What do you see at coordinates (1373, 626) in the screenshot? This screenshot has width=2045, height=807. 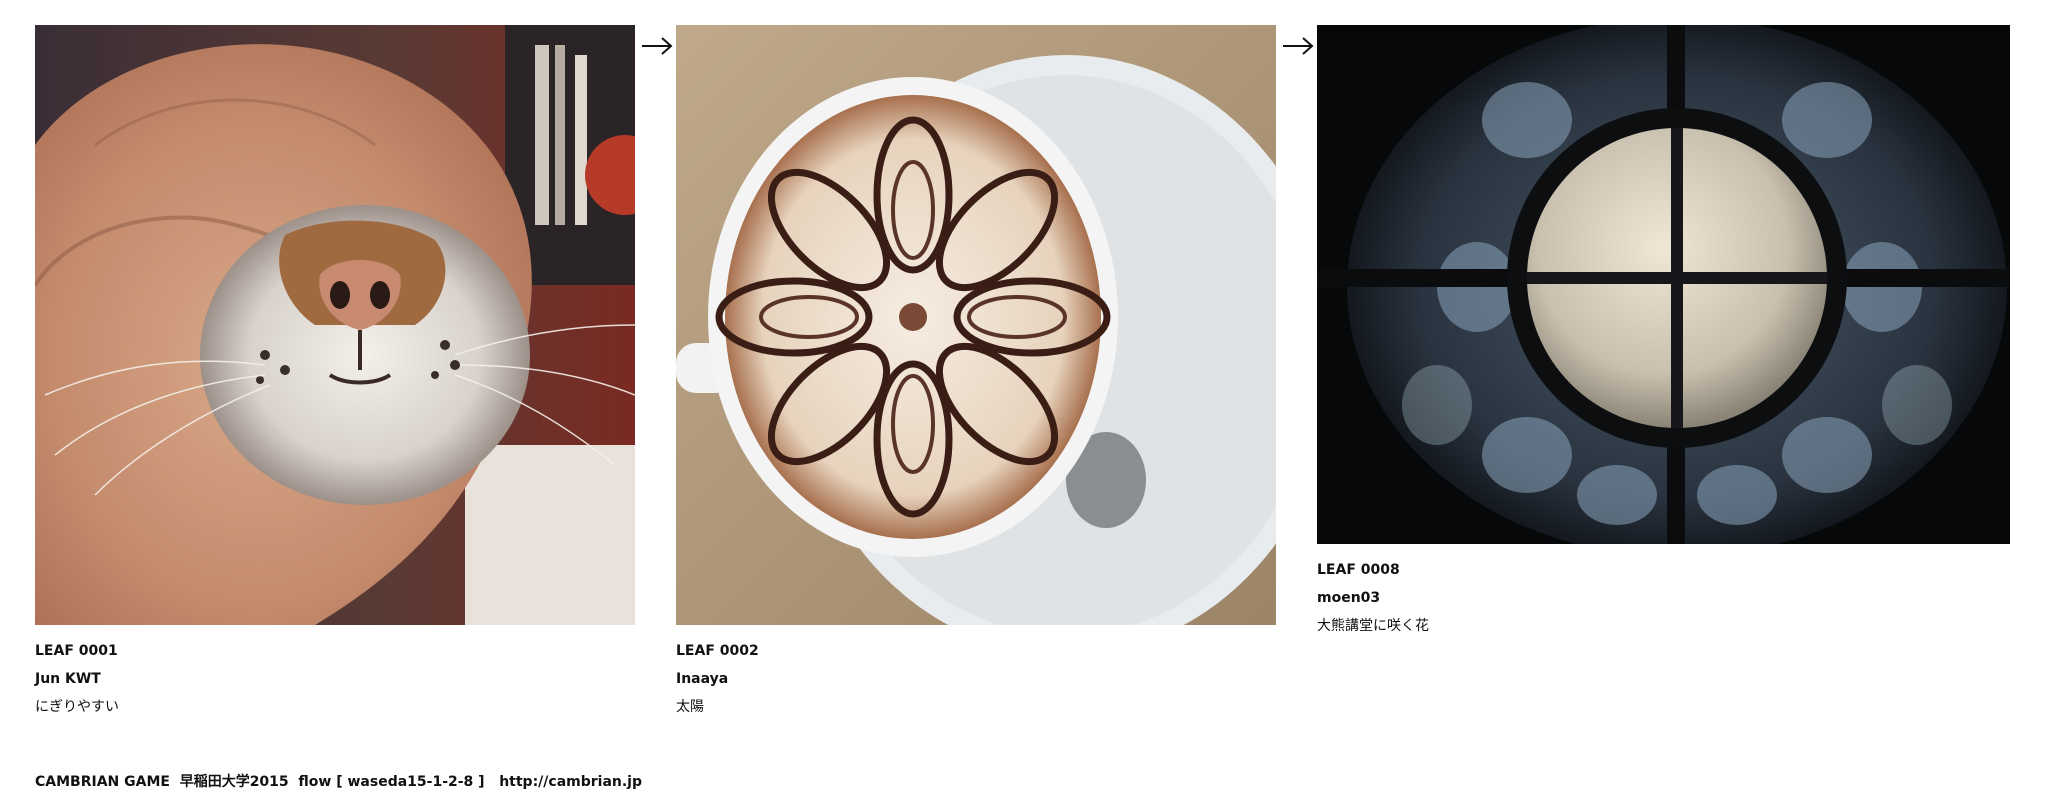 I see `leaf-title: 大熊講堂に咲く花` at bounding box center [1373, 626].